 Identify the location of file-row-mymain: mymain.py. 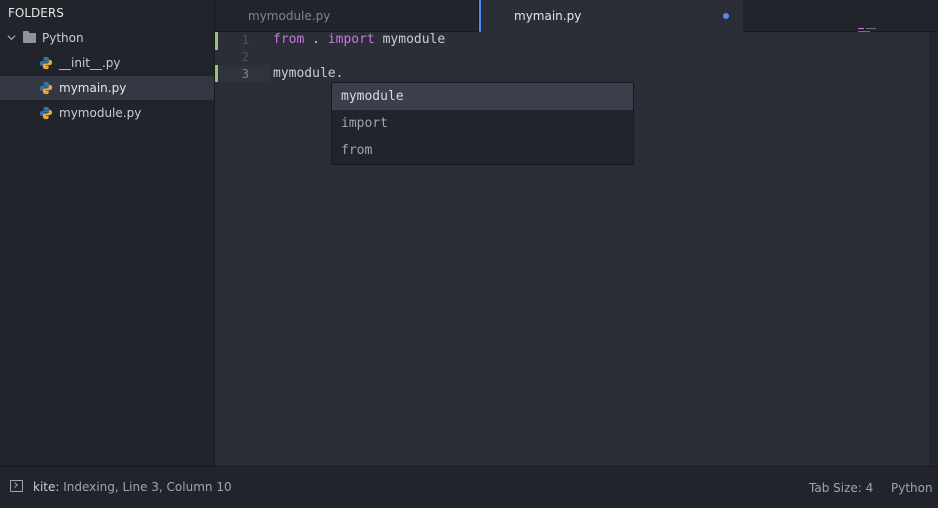
(107, 88).